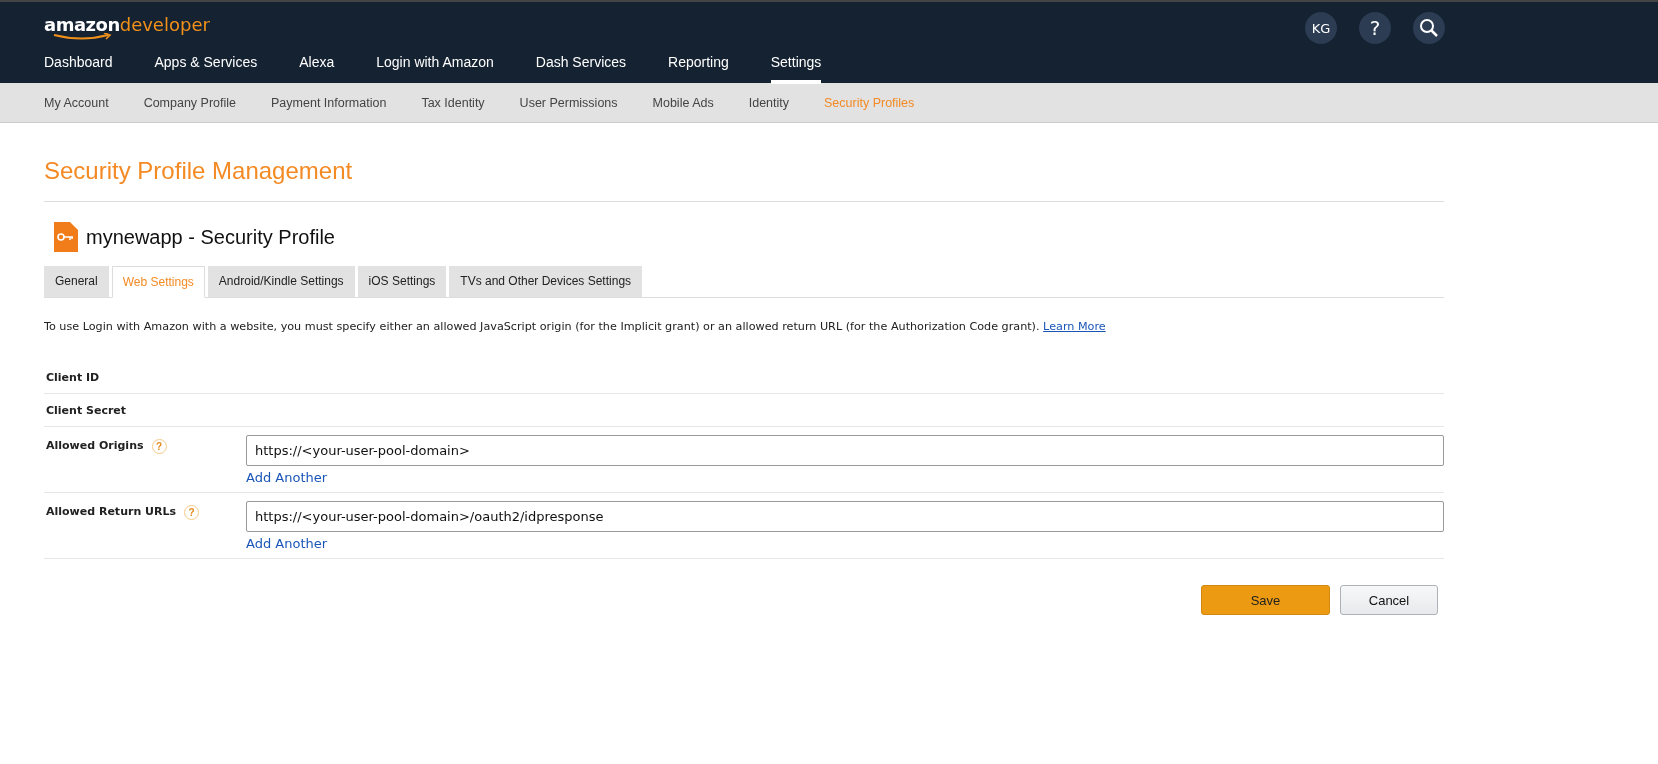 This screenshot has width=1658, height=764. I want to click on profile-title: mynewapp - Security Profile, so click(210, 237).